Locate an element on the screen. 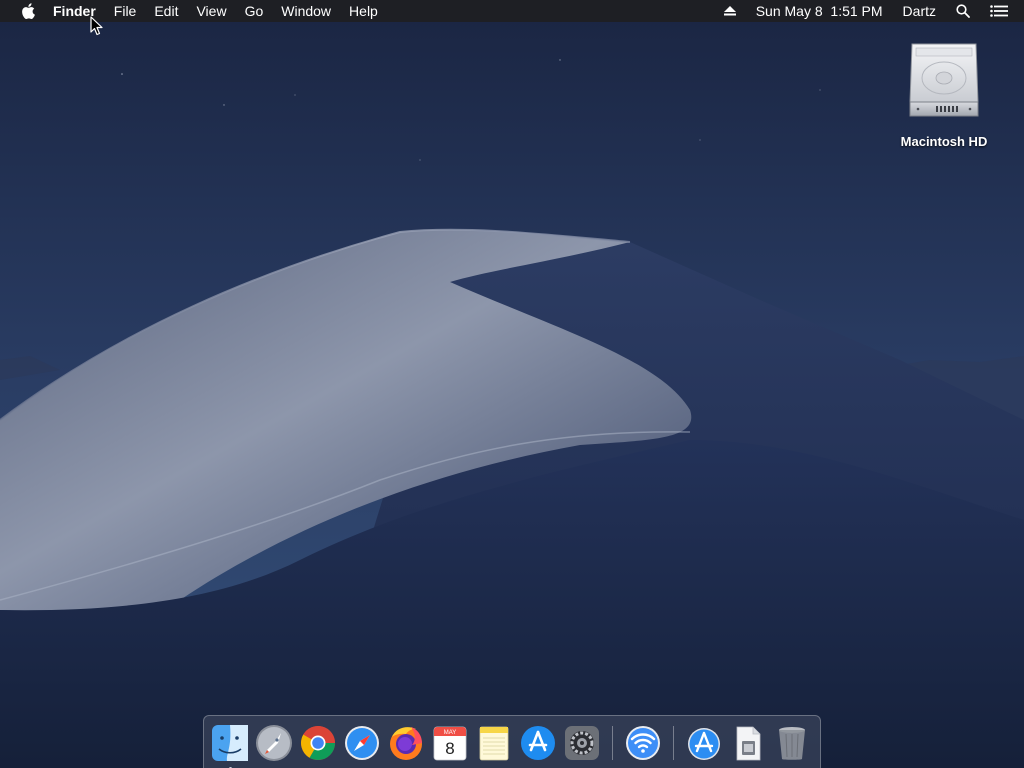 The height and width of the screenshot is (768, 1024). dock-trash is located at coordinates (792, 743).